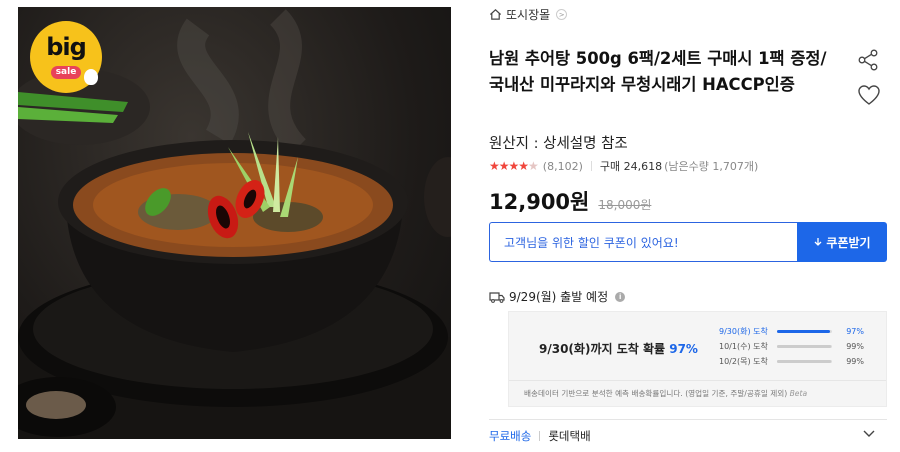  What do you see at coordinates (497, 297) in the screenshot?
I see `truck-icon` at bounding box center [497, 297].